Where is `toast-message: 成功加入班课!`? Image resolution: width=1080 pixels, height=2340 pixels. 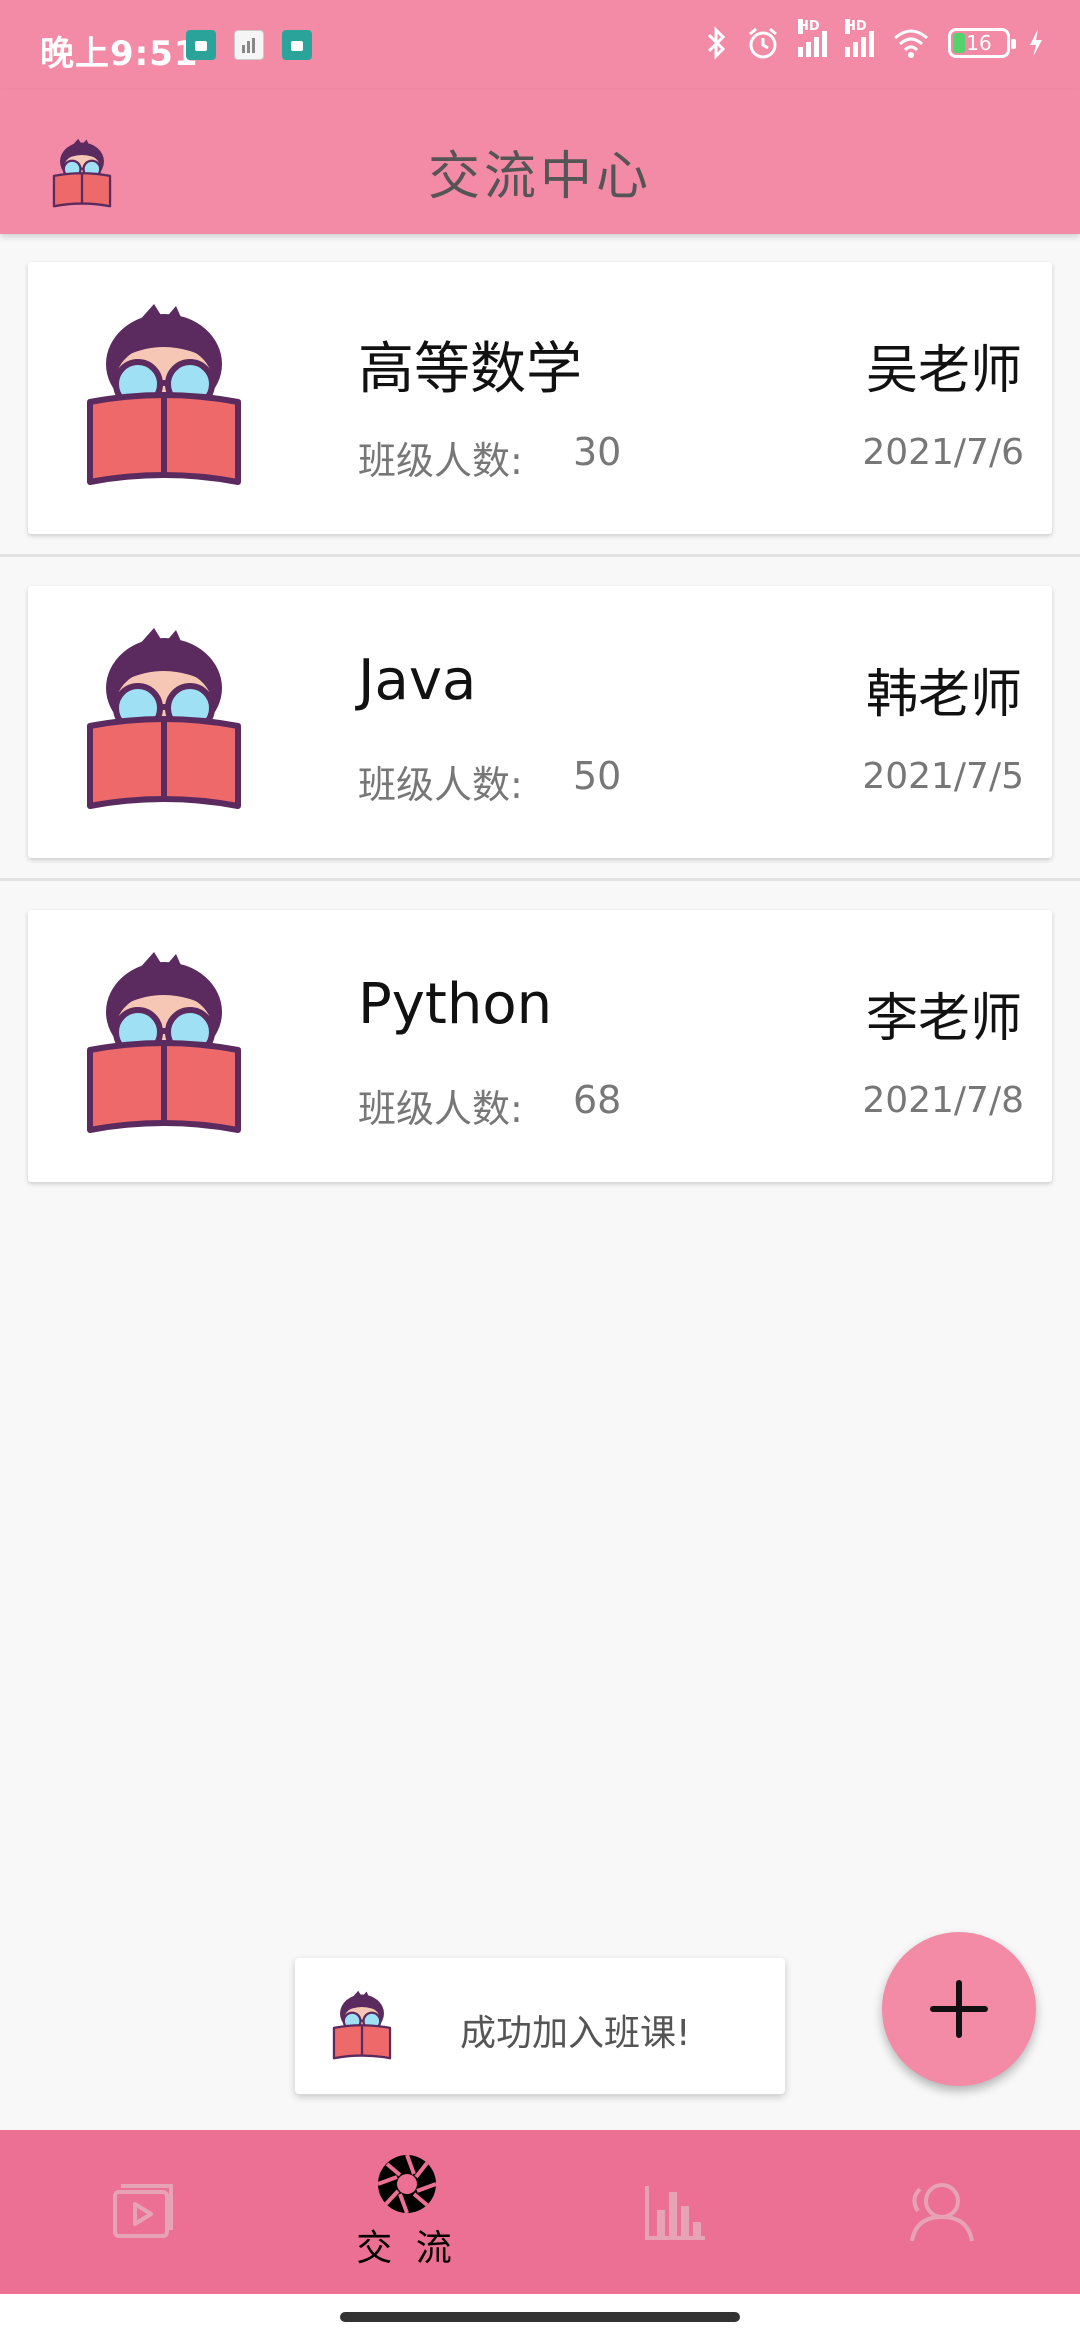
toast-message: 成功加入班课! is located at coordinates (540, 2026).